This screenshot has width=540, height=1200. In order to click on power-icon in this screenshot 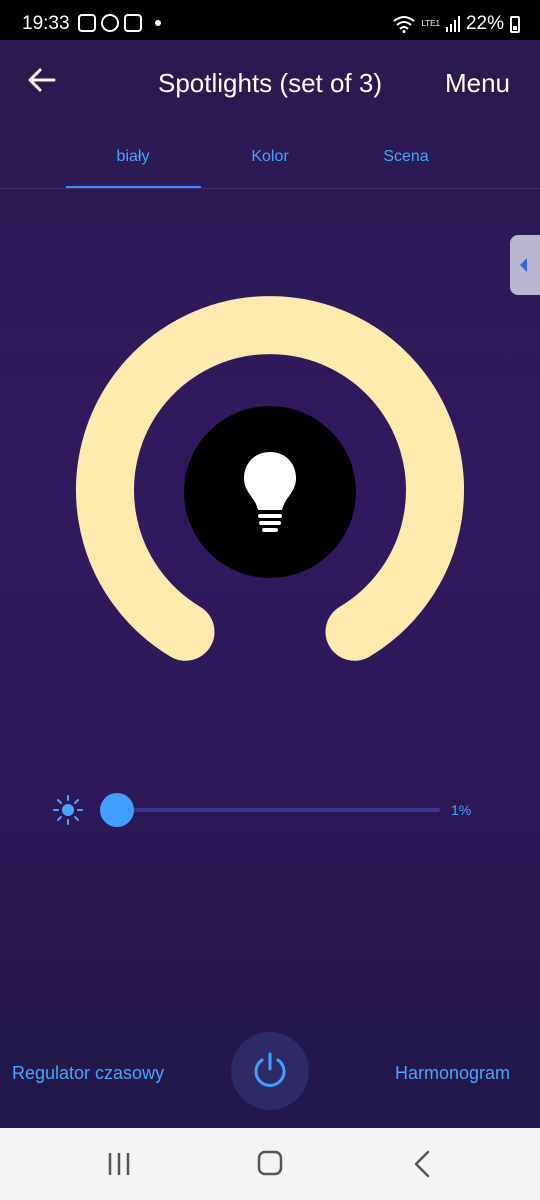, I will do `click(270, 1069)`.